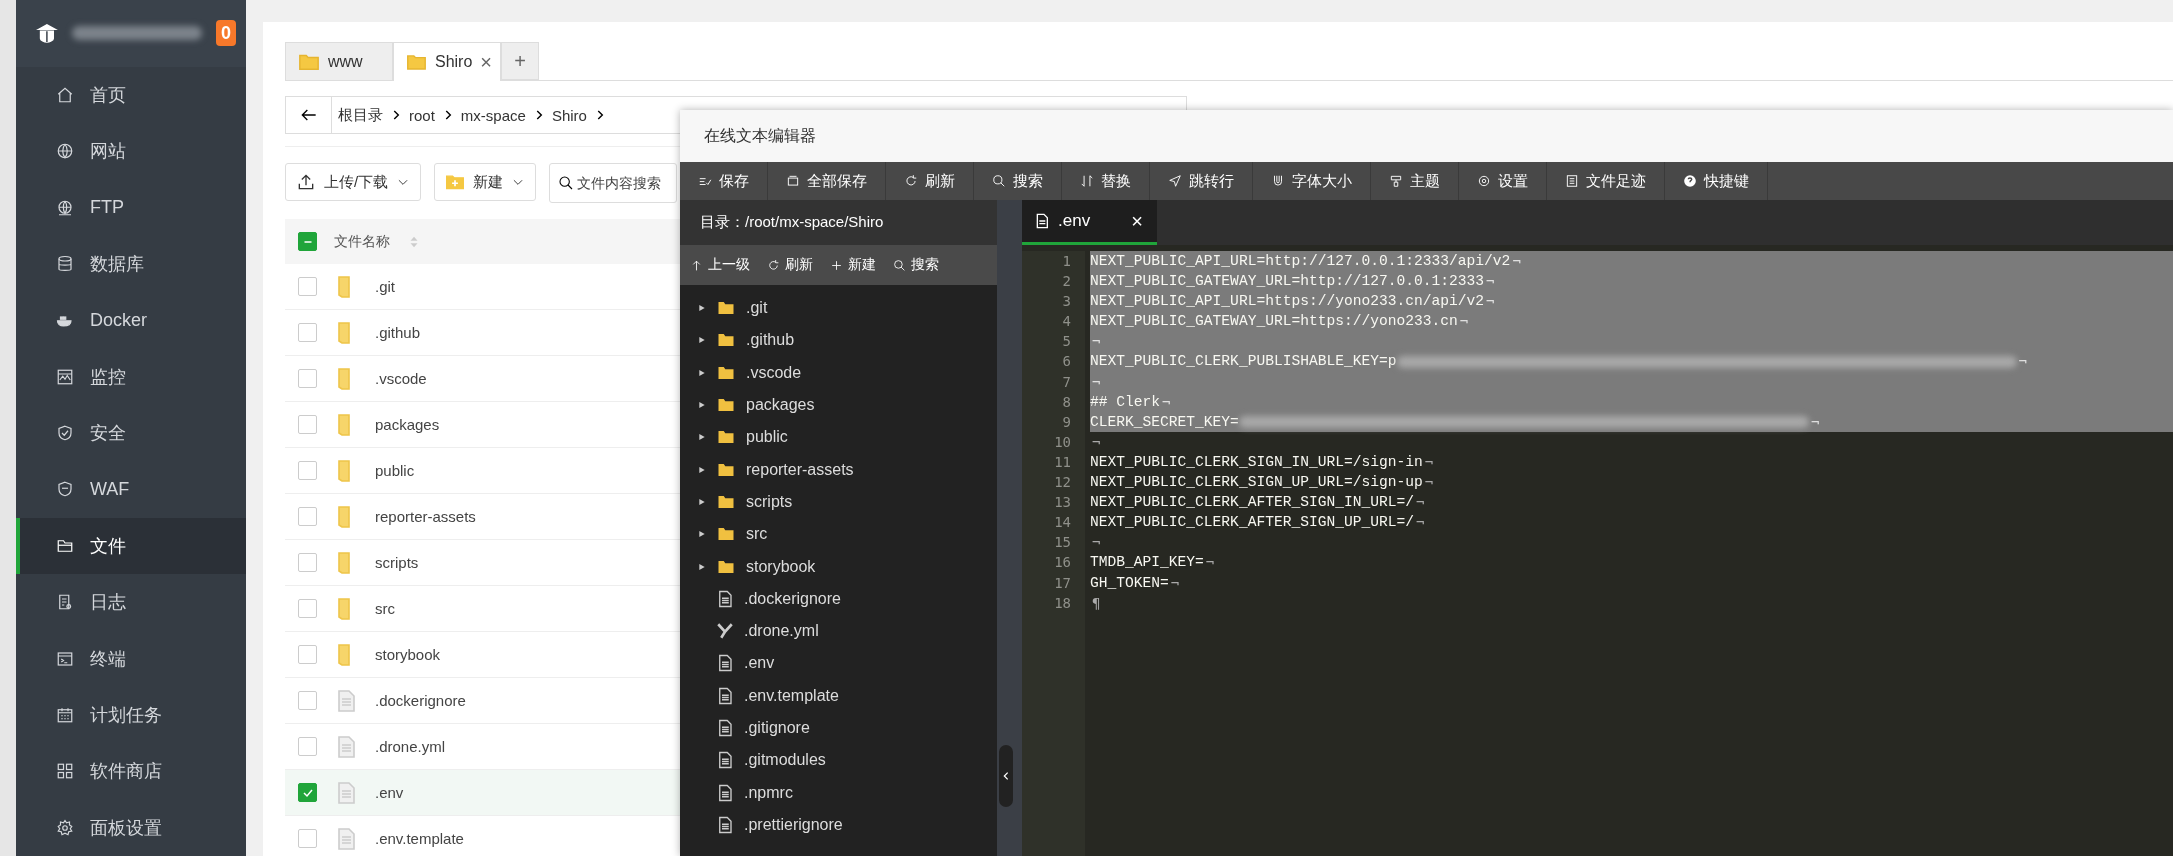 The width and height of the screenshot is (2173, 856). What do you see at coordinates (131, 264) in the screenshot?
I see `sidebar-item: 数据库` at bounding box center [131, 264].